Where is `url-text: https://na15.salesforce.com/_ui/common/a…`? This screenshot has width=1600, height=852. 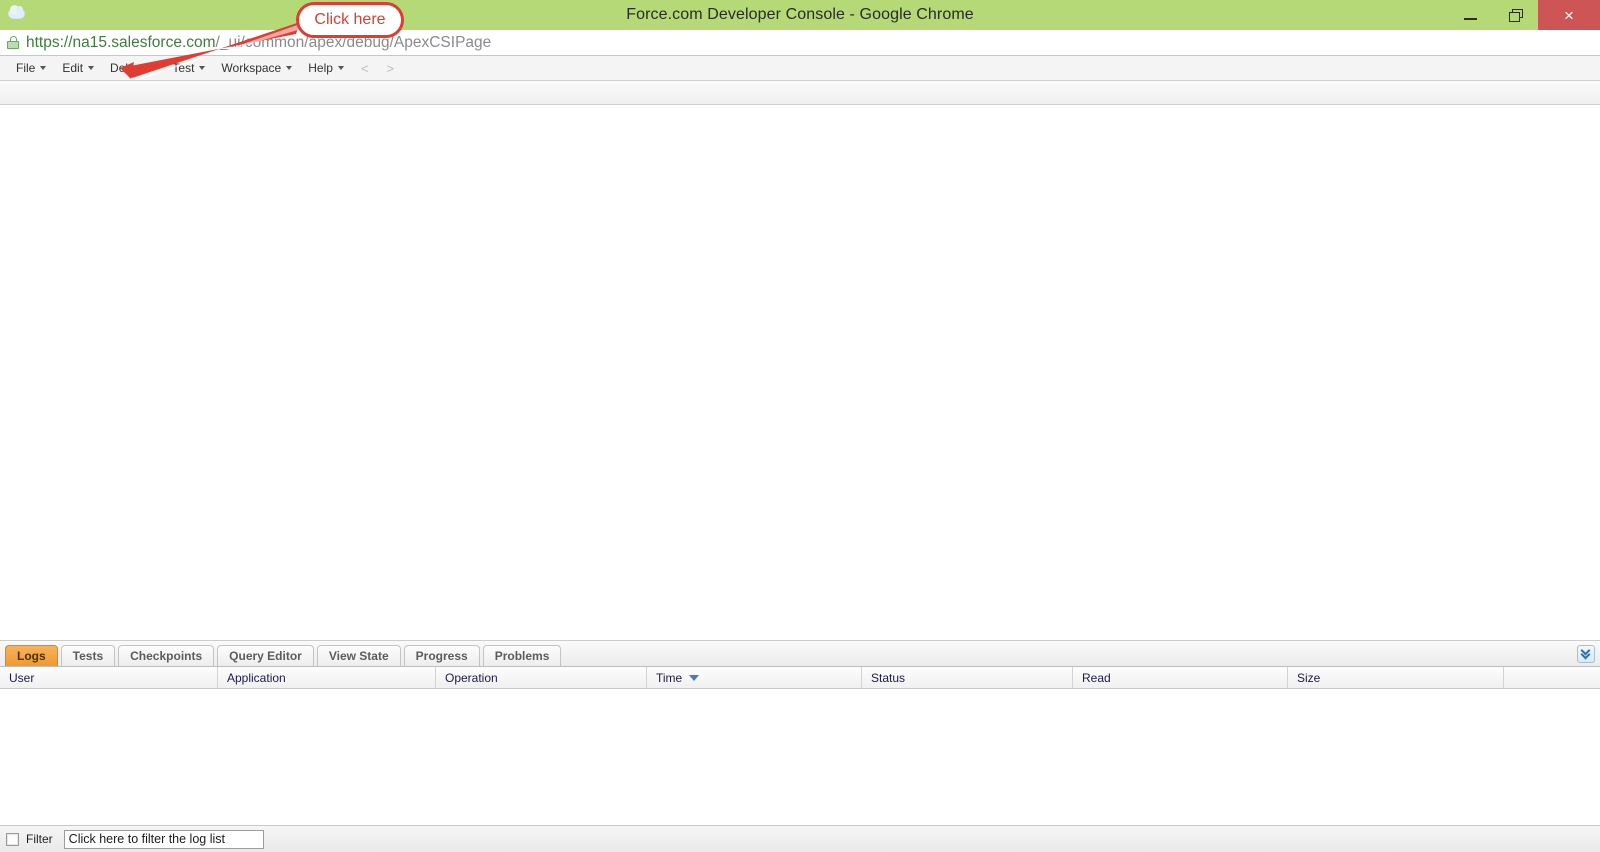
url-text: https://na15.salesforce.com/_ui/common/a… is located at coordinates (258, 43).